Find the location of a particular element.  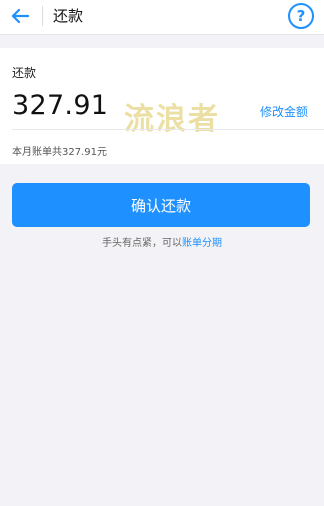

help-icon: ? is located at coordinates (301, 16).